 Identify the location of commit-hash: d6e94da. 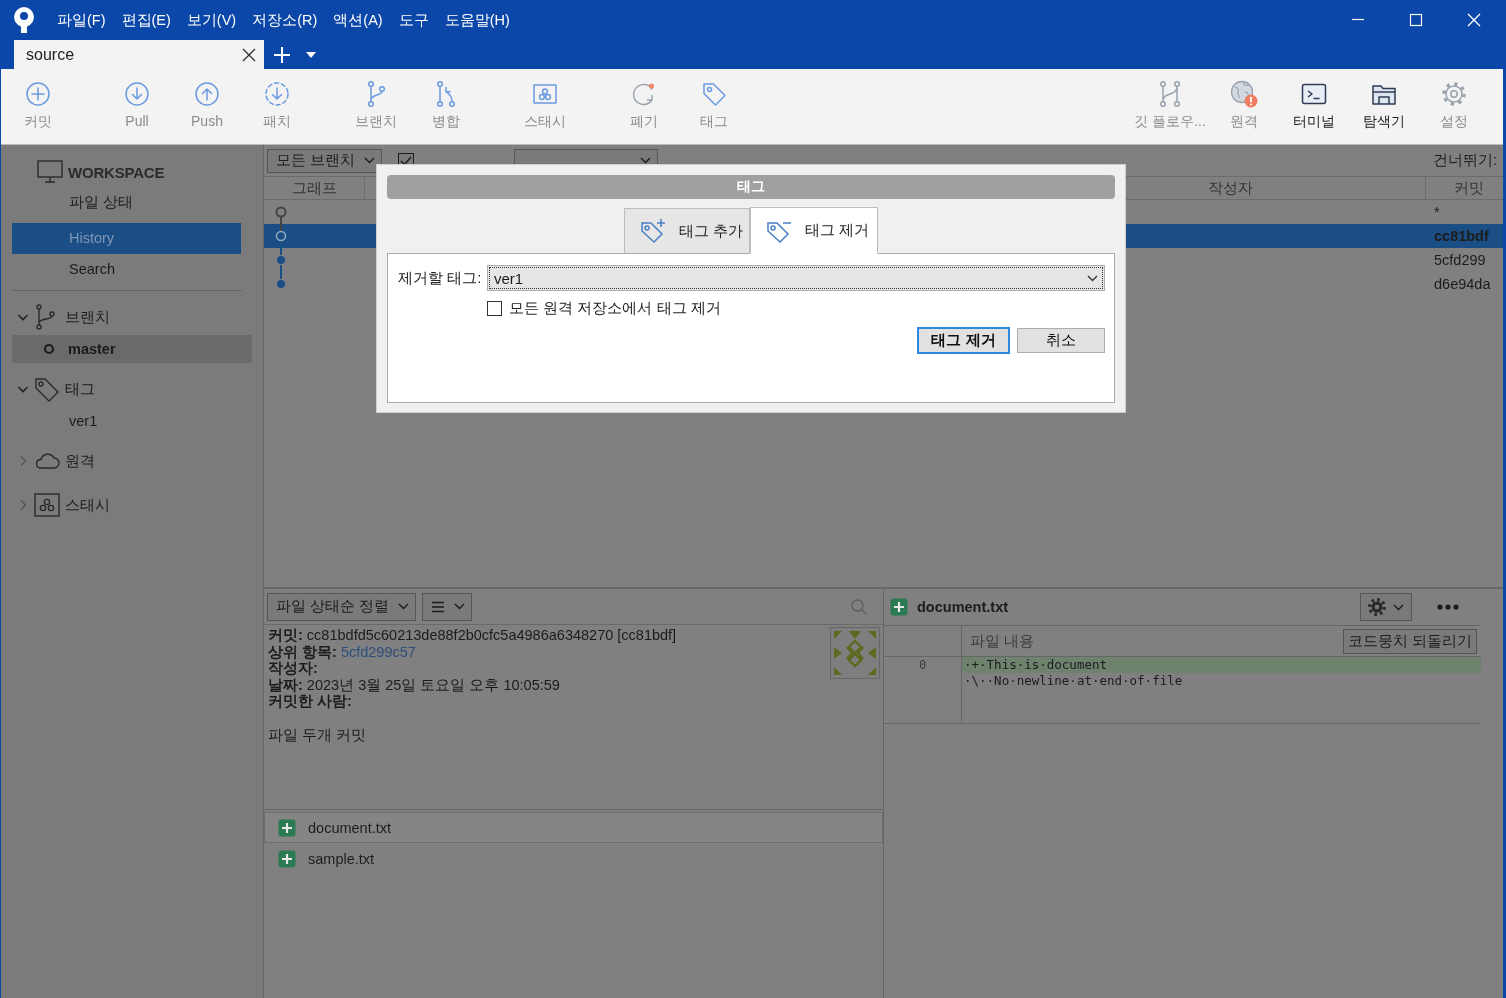
(1462, 284).